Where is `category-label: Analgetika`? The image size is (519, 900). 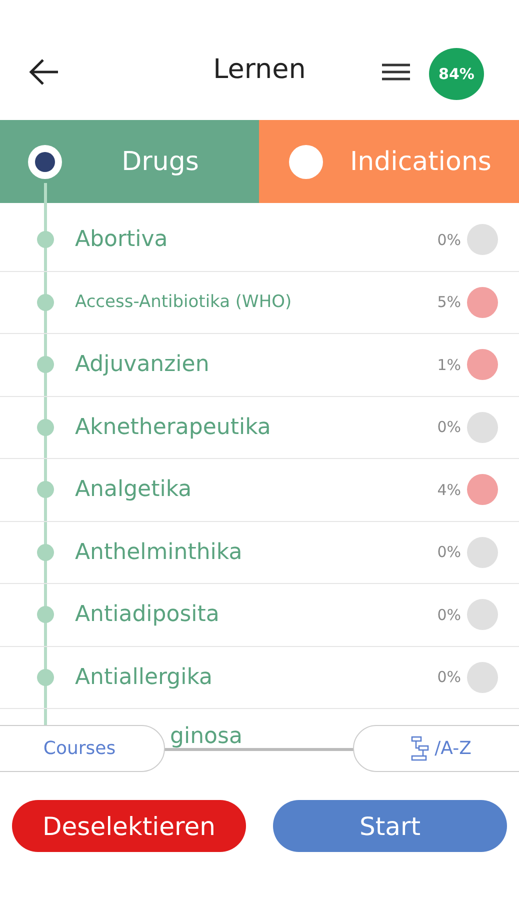
category-label: Analgetika is located at coordinates (256, 489).